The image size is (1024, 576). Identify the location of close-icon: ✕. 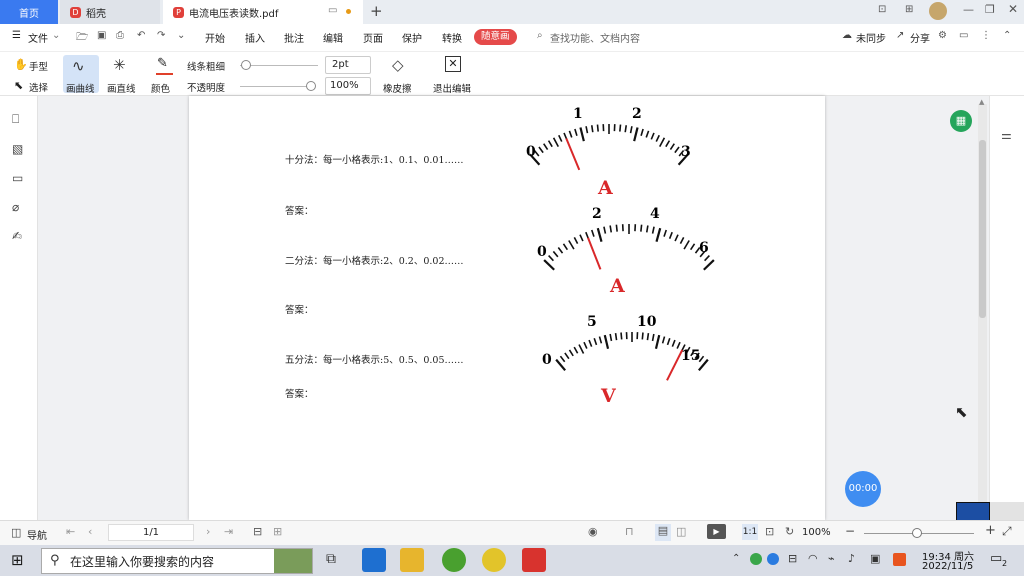
(1013, 9).